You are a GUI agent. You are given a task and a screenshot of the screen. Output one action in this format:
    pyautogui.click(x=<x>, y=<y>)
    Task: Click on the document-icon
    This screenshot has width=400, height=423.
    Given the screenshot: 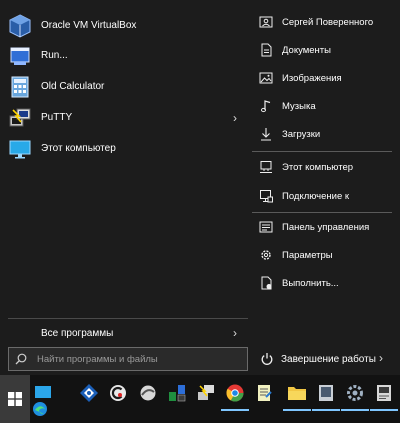 What is the action you would take?
    pyautogui.click(x=266, y=50)
    